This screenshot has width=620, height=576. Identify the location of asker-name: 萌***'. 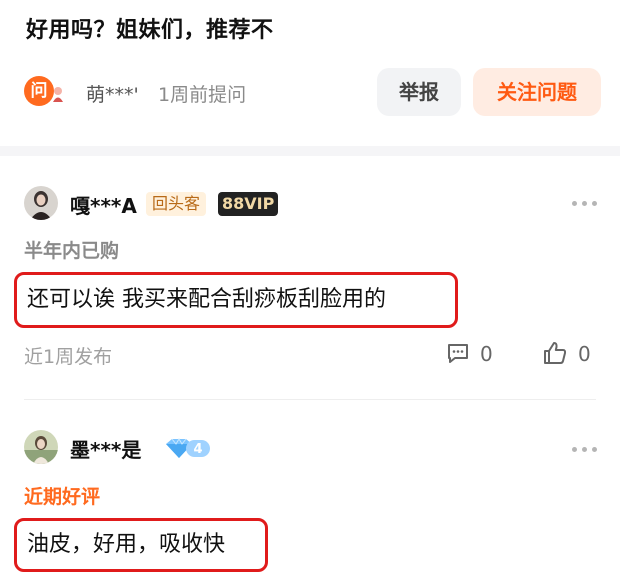
(112, 95).